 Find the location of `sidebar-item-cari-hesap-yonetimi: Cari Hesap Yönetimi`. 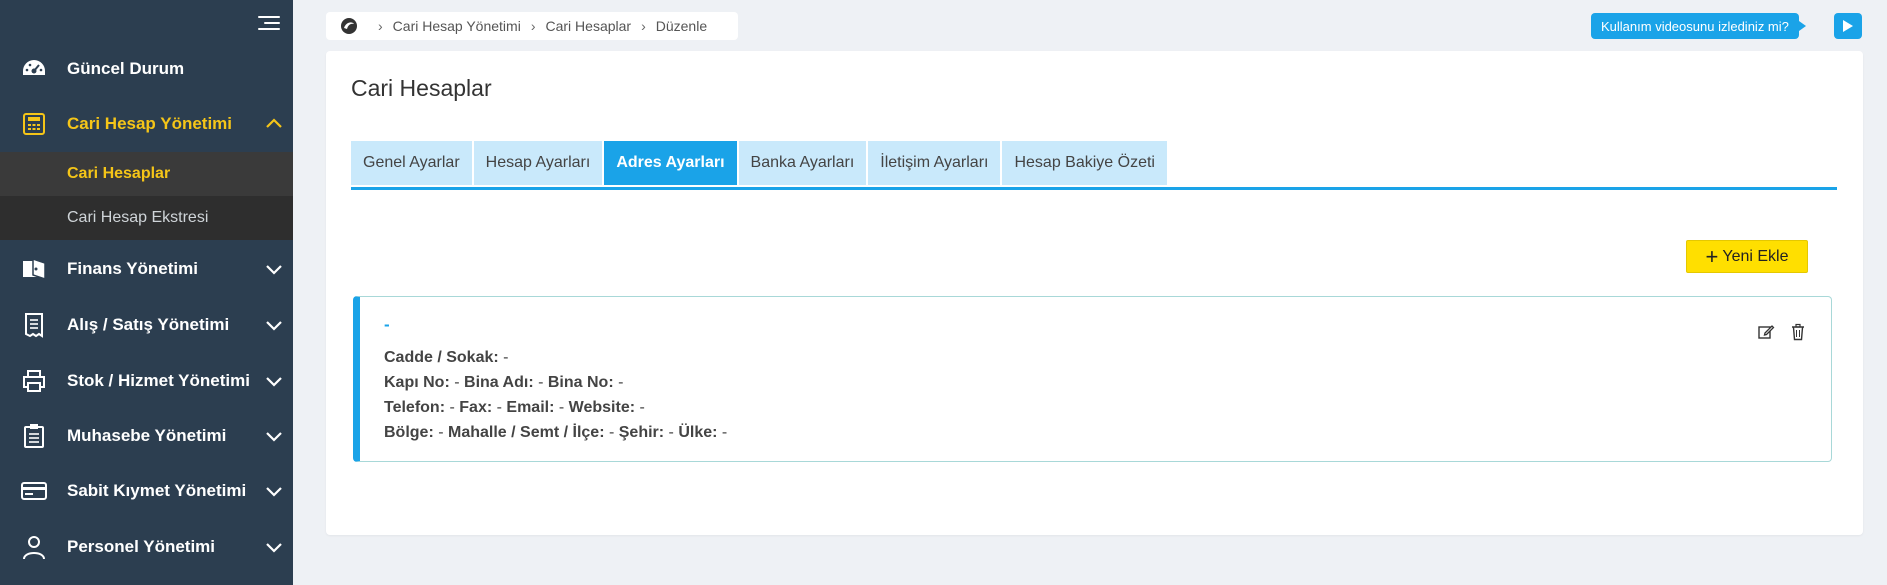

sidebar-item-cari-hesap-yonetimi: Cari Hesap Yönetimi is located at coordinates (146, 123).